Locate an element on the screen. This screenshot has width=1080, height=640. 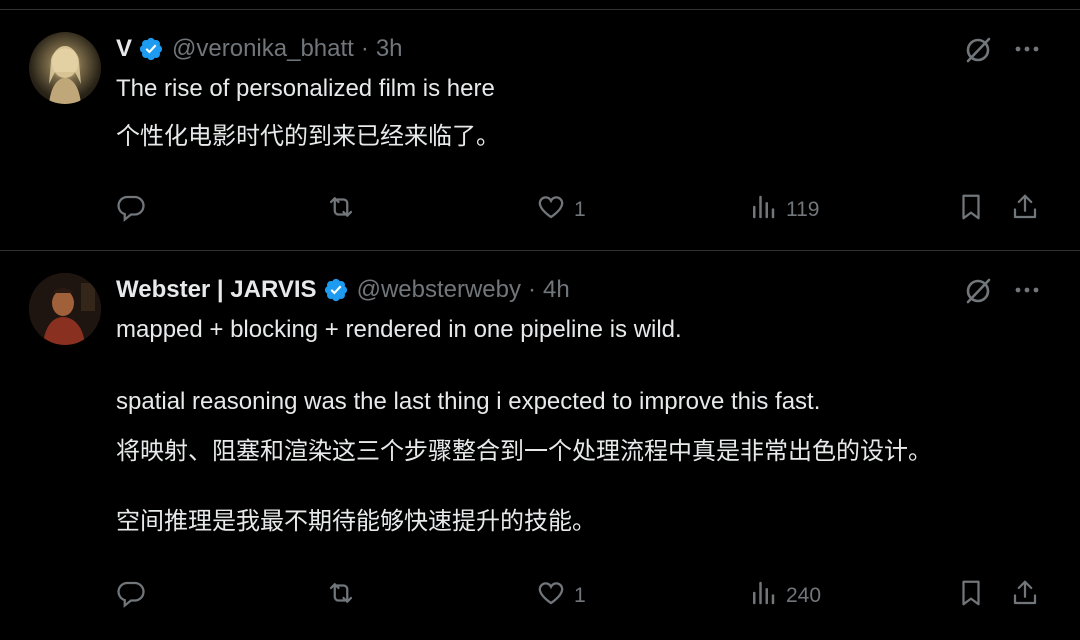
tweet-text-line: 个性化电影时代的到来已经来临了。 is located at coordinates (308, 136).